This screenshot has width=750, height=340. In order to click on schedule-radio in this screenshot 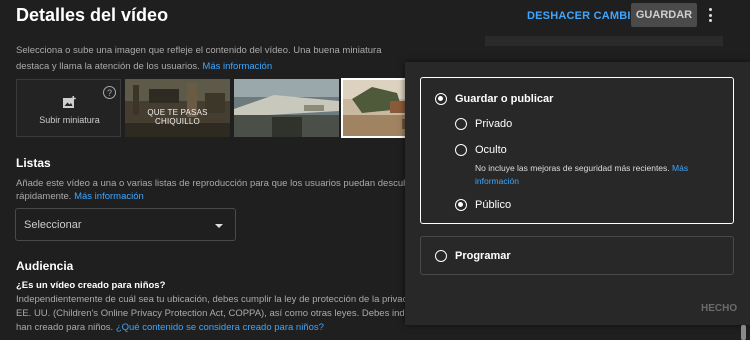, I will do `click(441, 256)`.